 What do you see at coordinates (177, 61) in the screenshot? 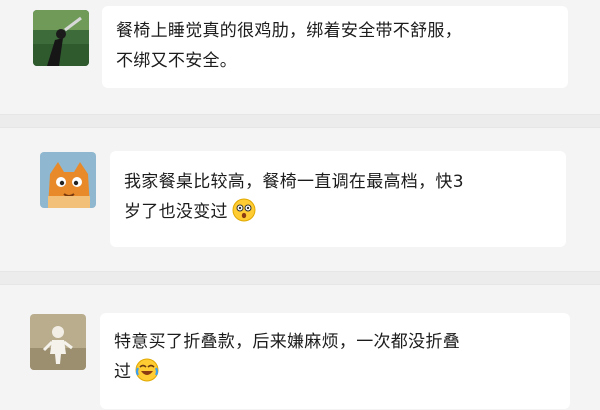
I see `comment-text-line: 不绑又不安全。` at bounding box center [177, 61].